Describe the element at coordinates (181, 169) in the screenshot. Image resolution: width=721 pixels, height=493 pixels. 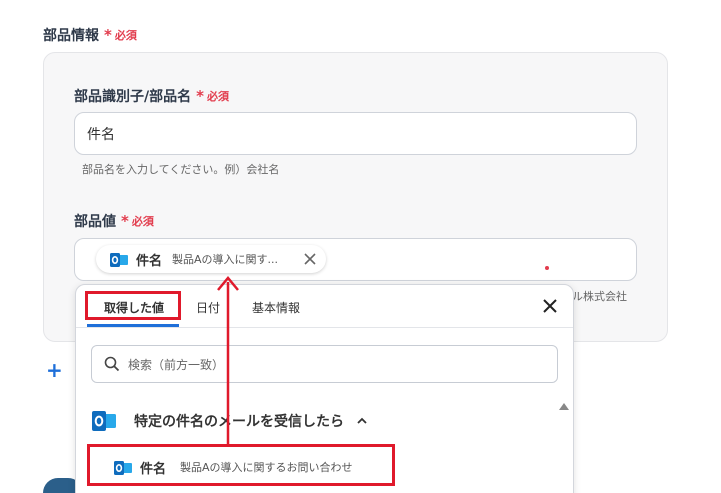
I see `part-name-hint: 部品名を入力してください。例）会社名` at that location.